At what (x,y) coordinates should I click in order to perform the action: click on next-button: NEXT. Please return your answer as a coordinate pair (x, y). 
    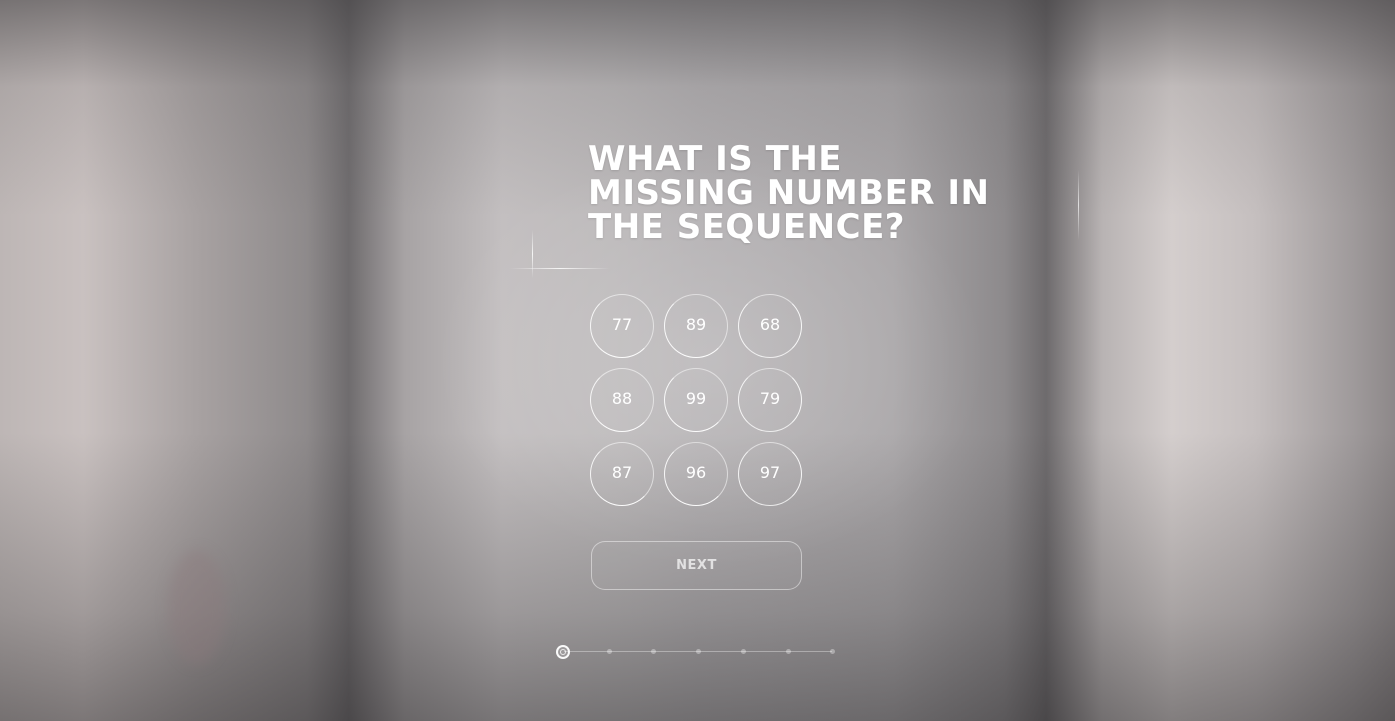
    Looking at the image, I should click on (696, 565).